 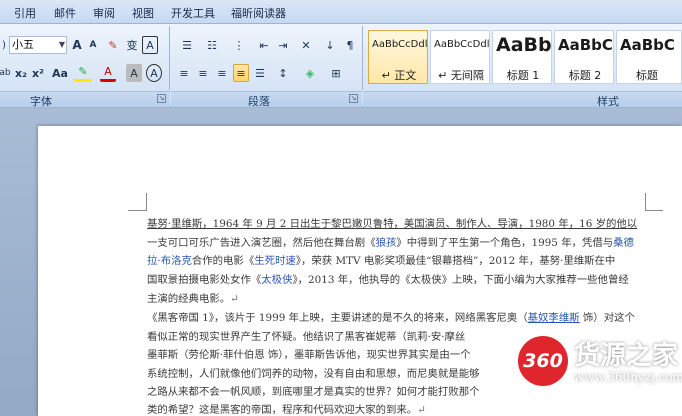 What do you see at coordinates (275, 261) in the screenshot?
I see `link: 生死时速` at bounding box center [275, 261].